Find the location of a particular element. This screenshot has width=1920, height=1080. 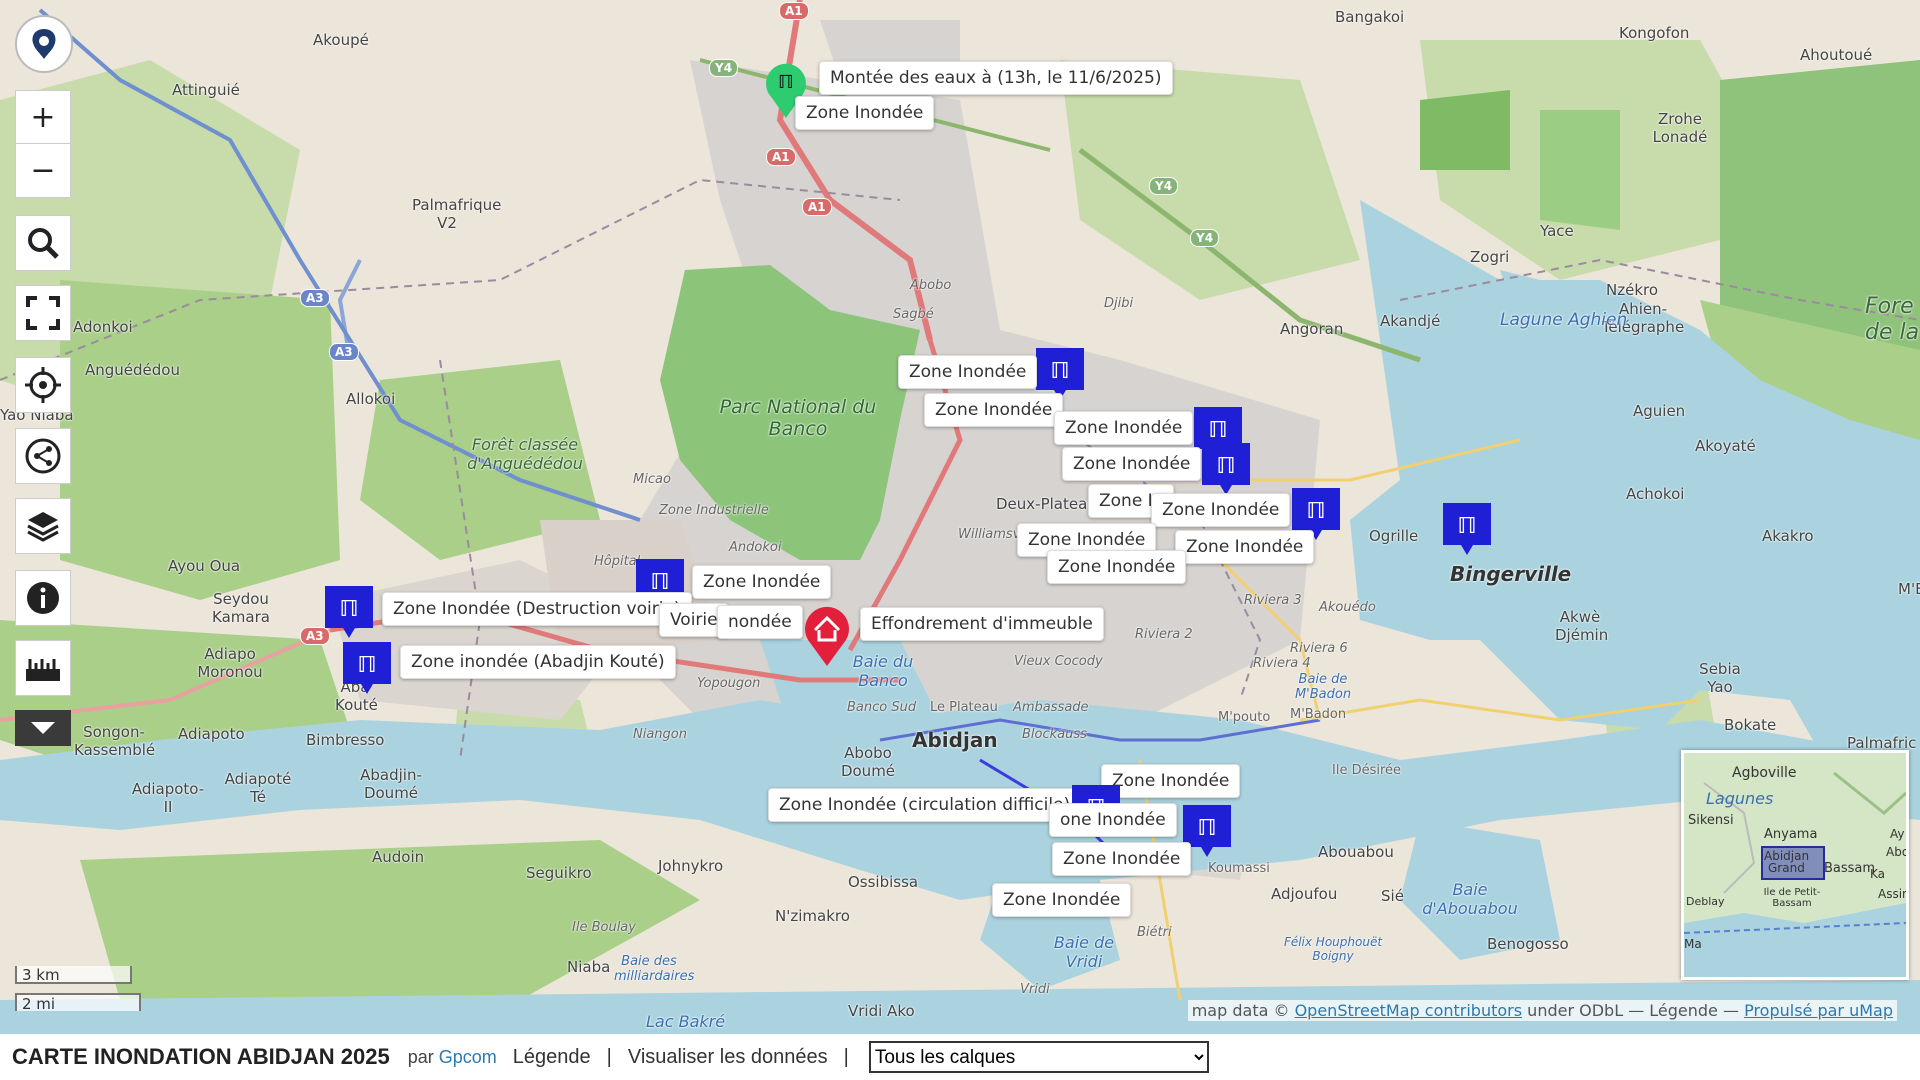

place-mbi: M'Bi is located at coordinates (1909, 589).